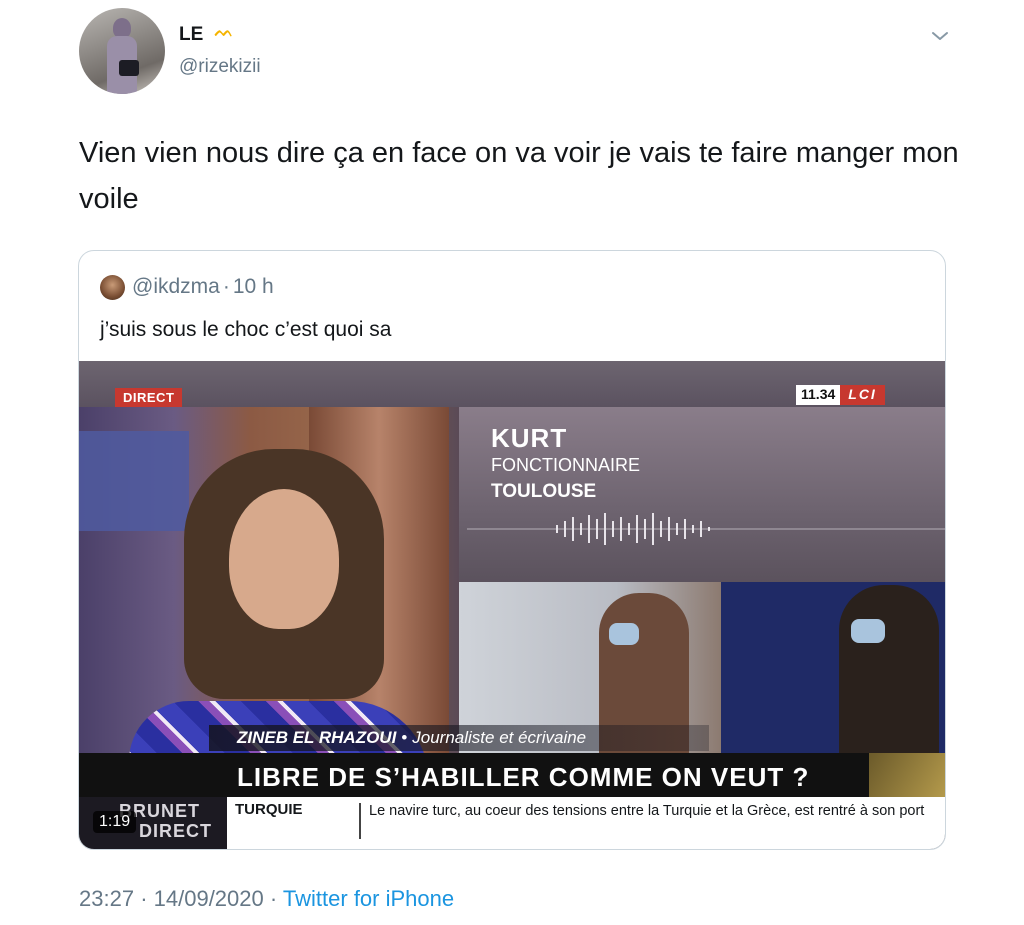 This screenshot has height=925, width=1024. Describe the element at coordinates (269, 809) in the screenshot. I see `ticker-label: TURQUIE` at that location.